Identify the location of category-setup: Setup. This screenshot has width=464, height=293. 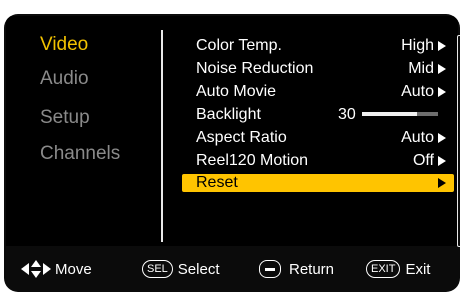
(65, 118).